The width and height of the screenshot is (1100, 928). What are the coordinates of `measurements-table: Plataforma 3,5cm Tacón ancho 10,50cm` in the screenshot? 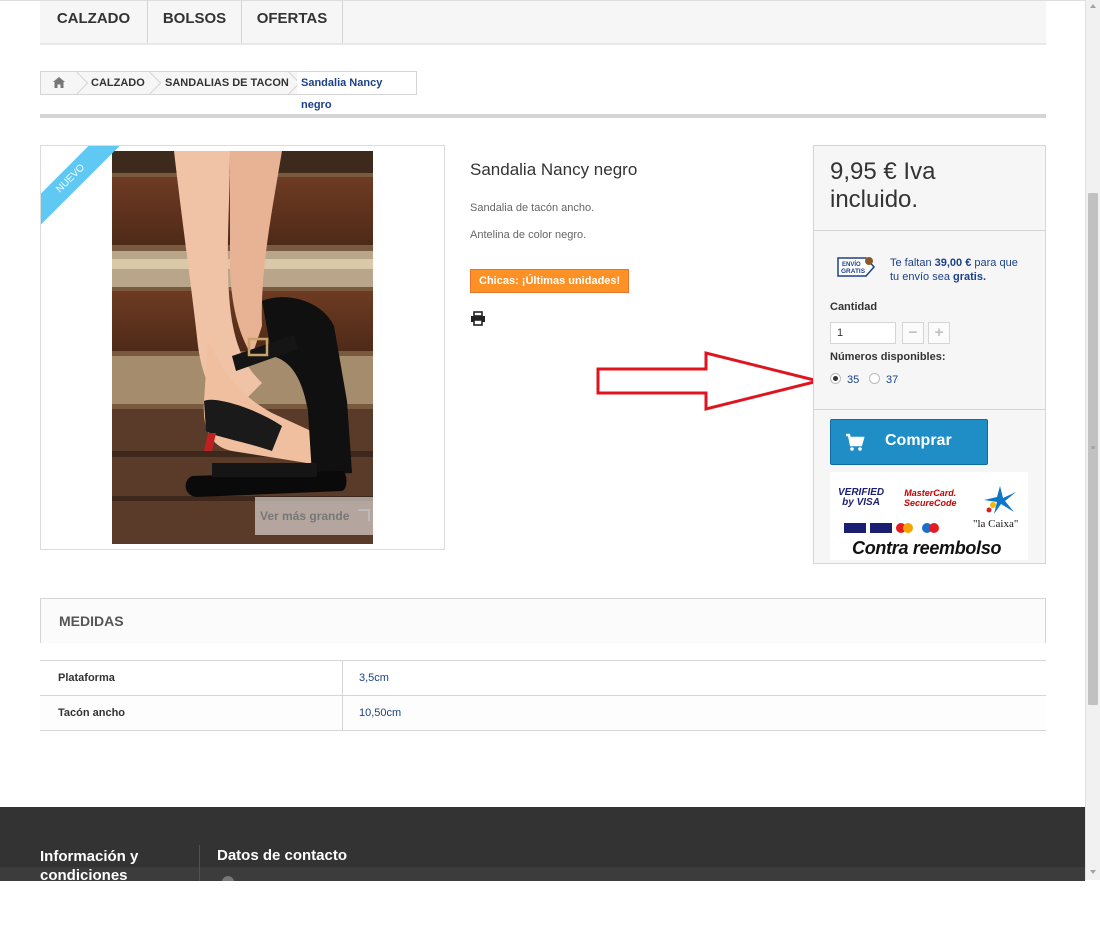 It's located at (543, 695).